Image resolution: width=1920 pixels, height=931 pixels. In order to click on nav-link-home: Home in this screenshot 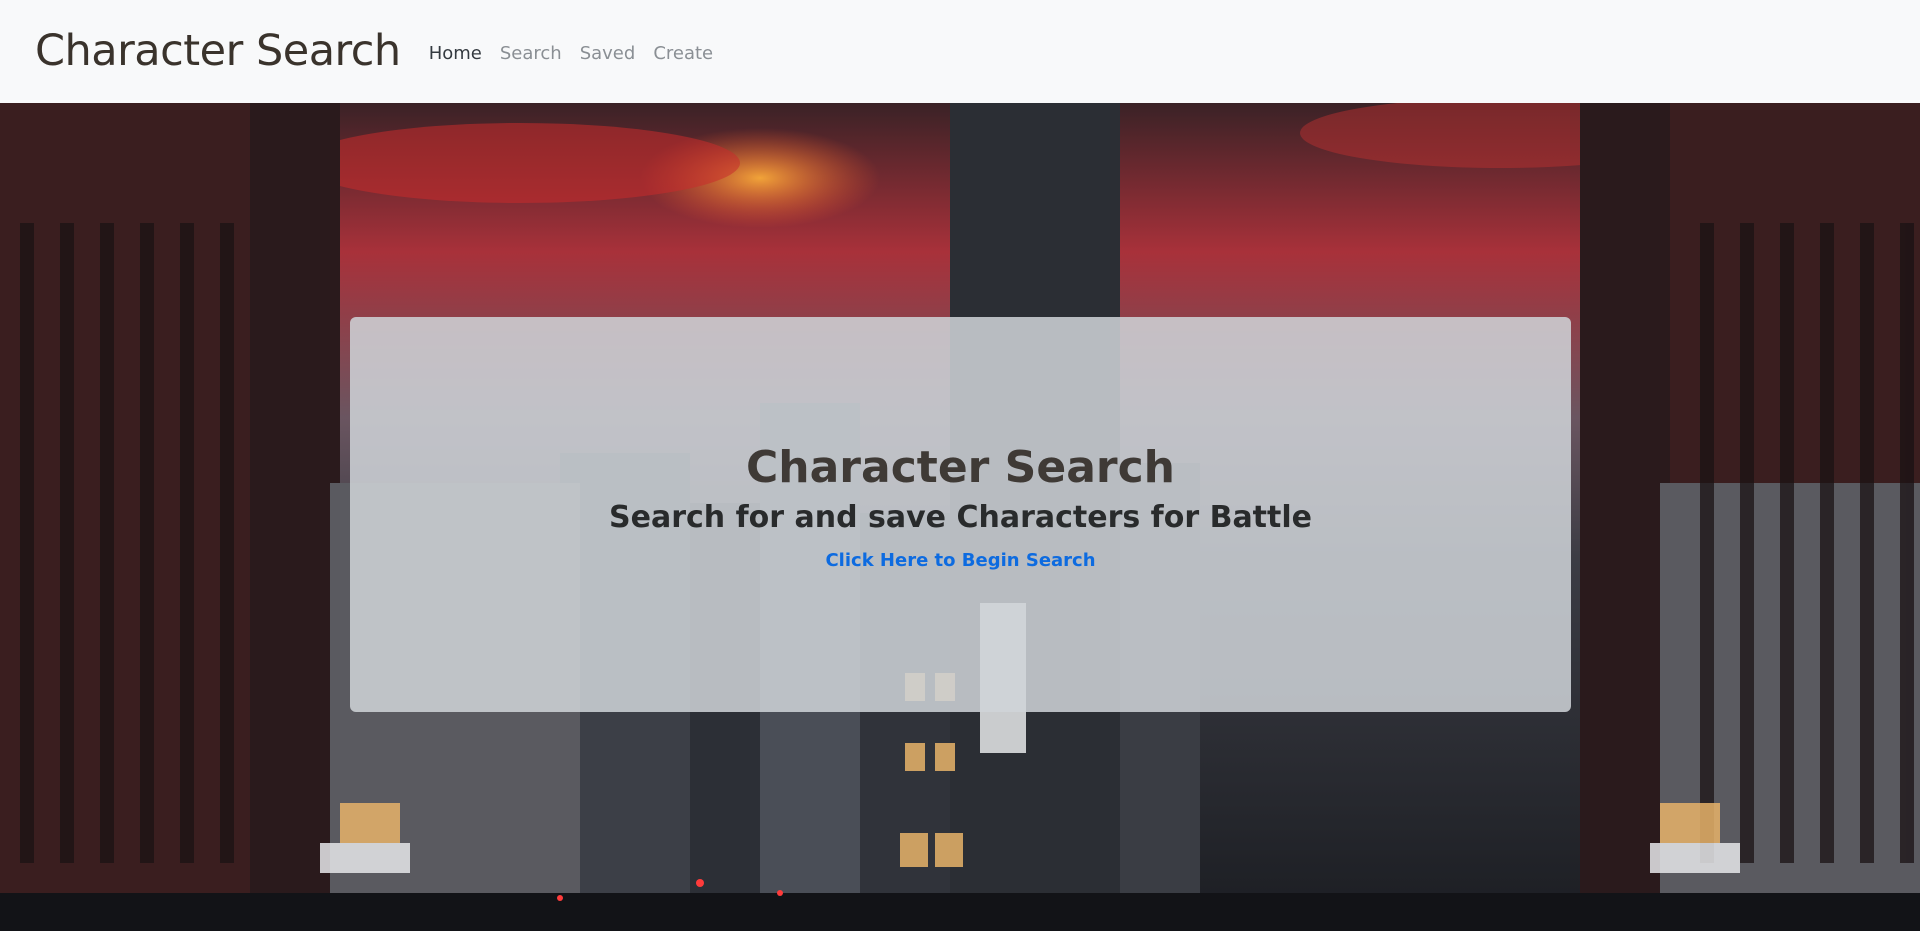, I will do `click(455, 53)`.